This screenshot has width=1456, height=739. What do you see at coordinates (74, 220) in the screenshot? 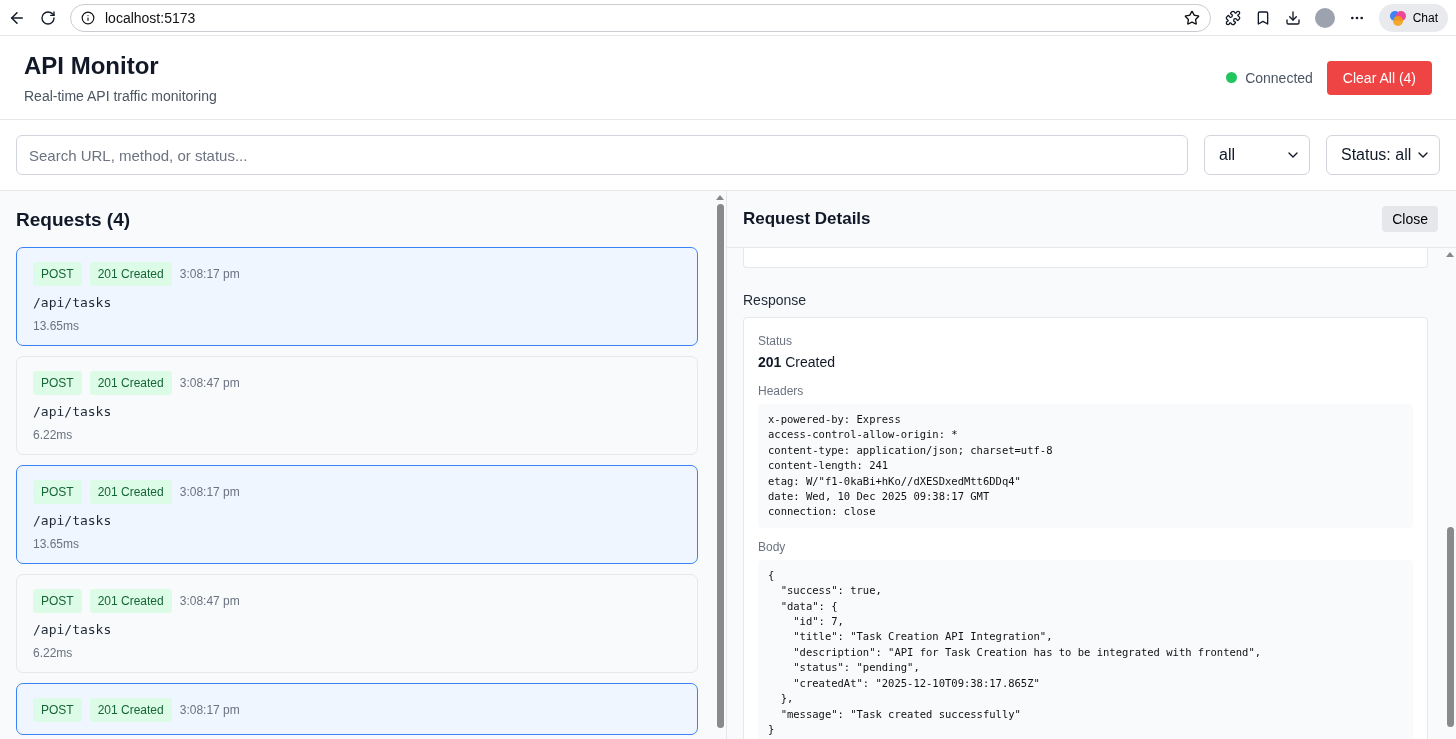
I see `requests-heading: Requests (4)` at bounding box center [74, 220].